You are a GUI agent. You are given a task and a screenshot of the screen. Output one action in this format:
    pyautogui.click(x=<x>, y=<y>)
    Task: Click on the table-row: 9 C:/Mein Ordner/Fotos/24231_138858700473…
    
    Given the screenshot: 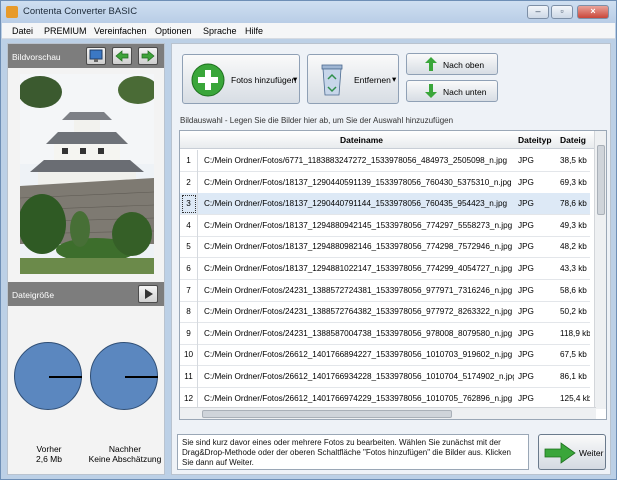 What is the action you would take?
    pyautogui.click(x=385, y=333)
    